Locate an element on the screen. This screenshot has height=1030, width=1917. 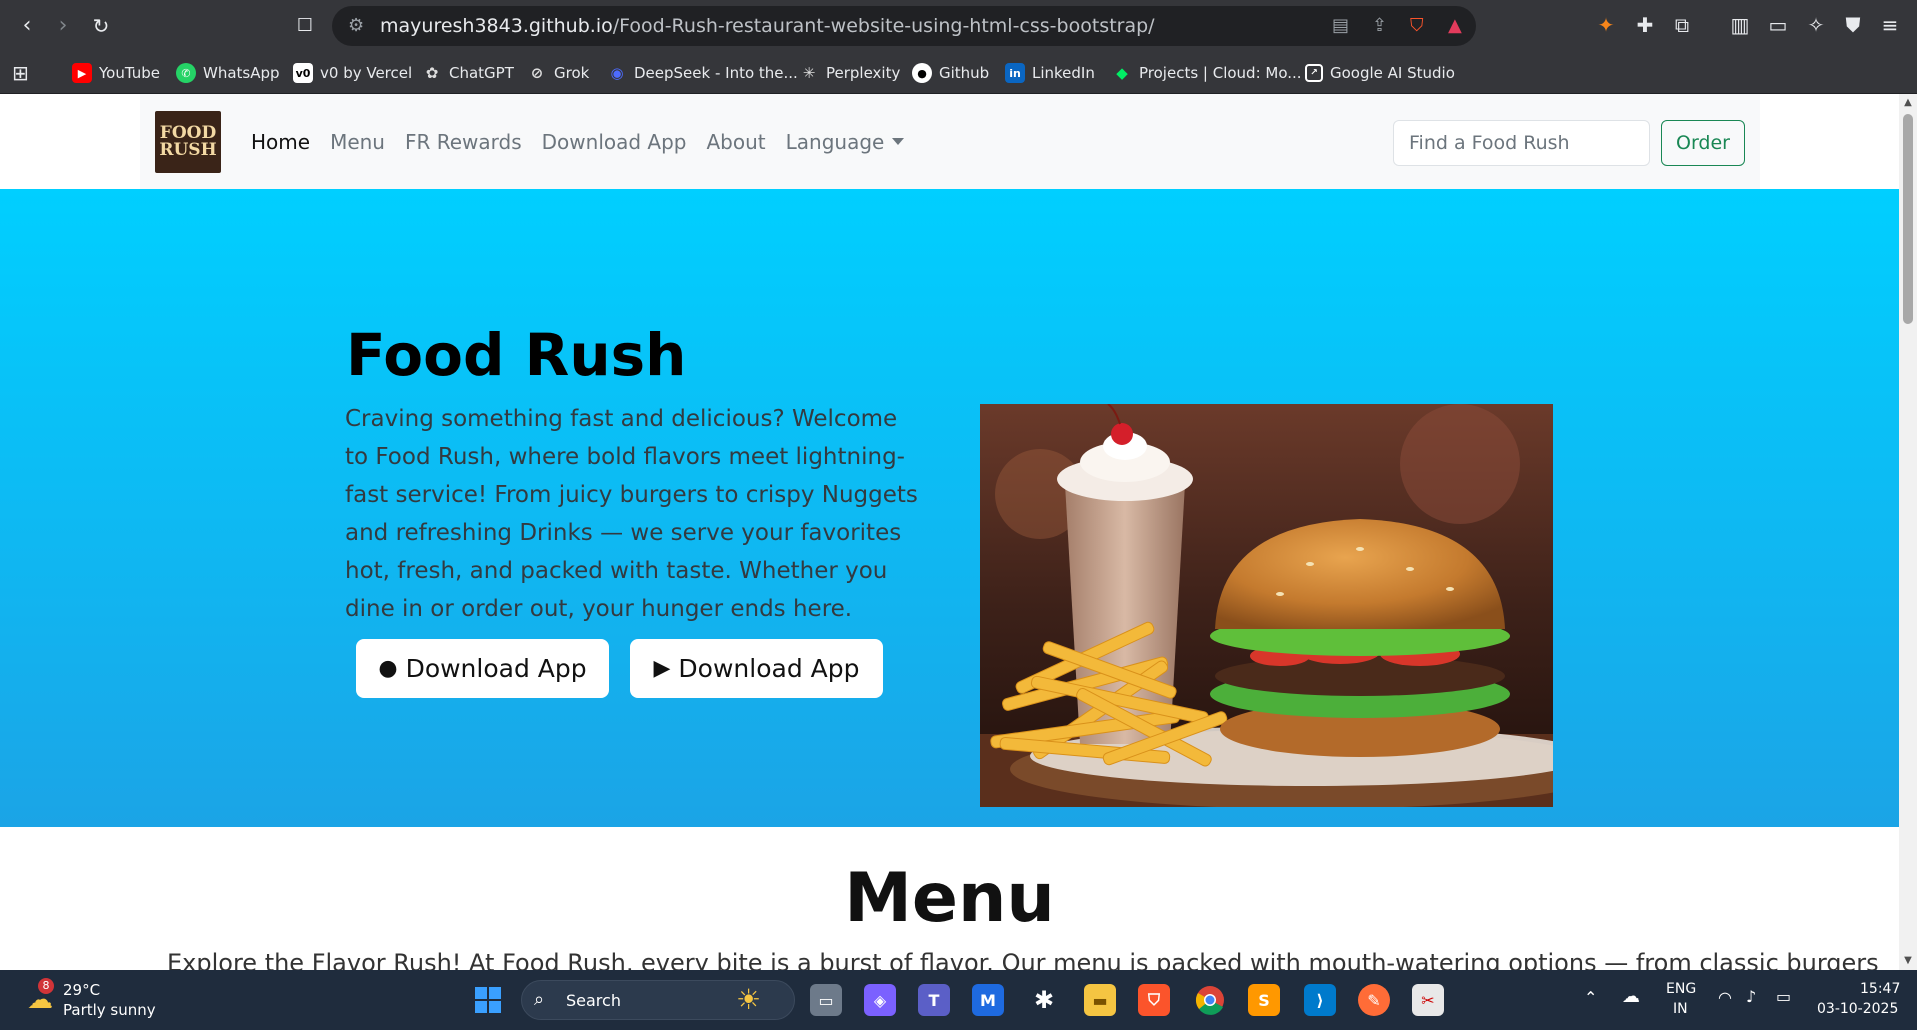
bookmark-github: ● Github is located at coordinates (950, 73).